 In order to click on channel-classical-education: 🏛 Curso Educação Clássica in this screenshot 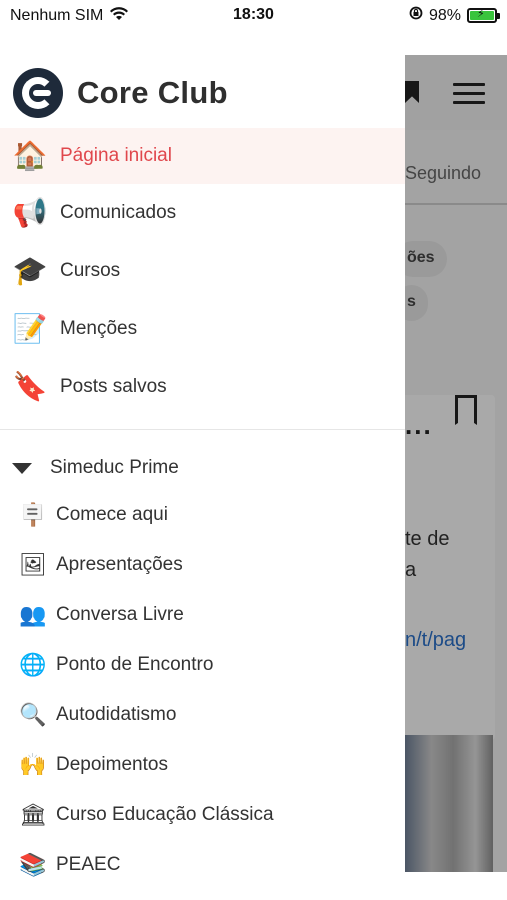, I will do `click(202, 815)`.